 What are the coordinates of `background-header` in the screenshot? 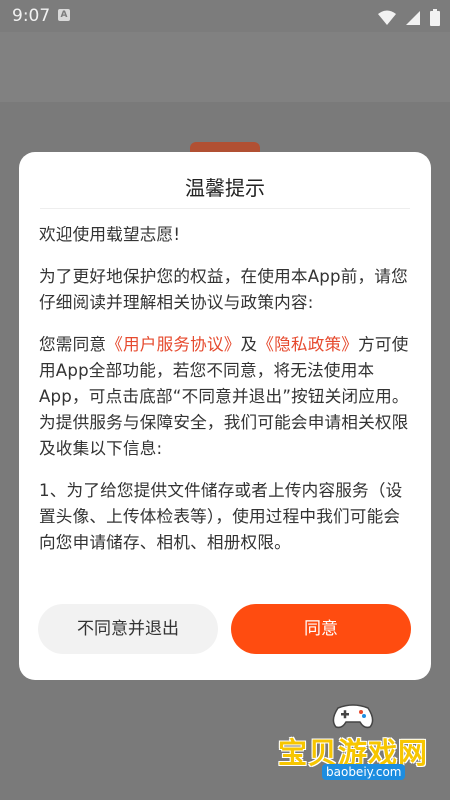 It's located at (225, 67).